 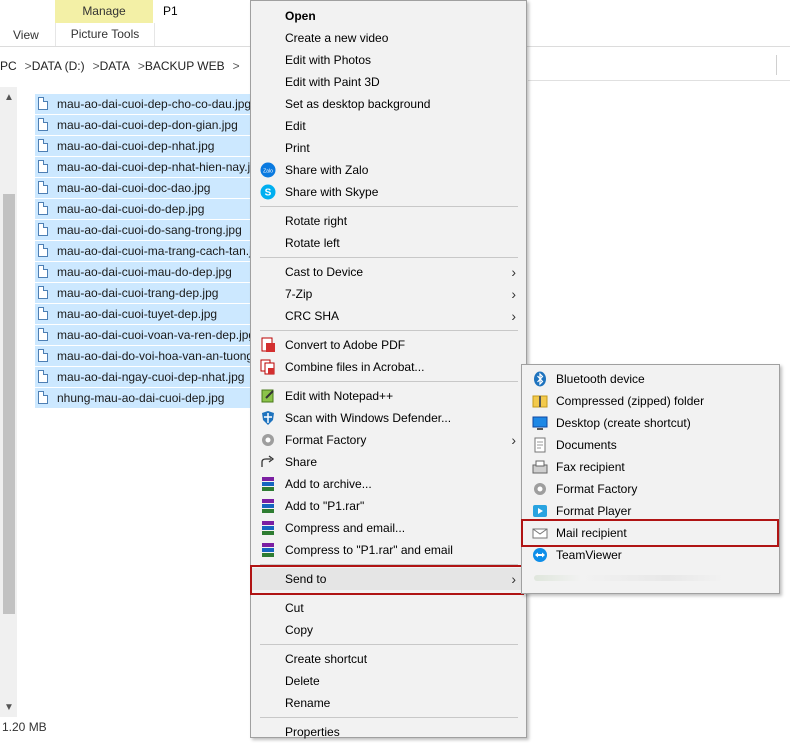 I want to click on file-item: mau-ao-dai-cuoi-voan-va-ren-dep.jpg, so click(x=142, y=335).